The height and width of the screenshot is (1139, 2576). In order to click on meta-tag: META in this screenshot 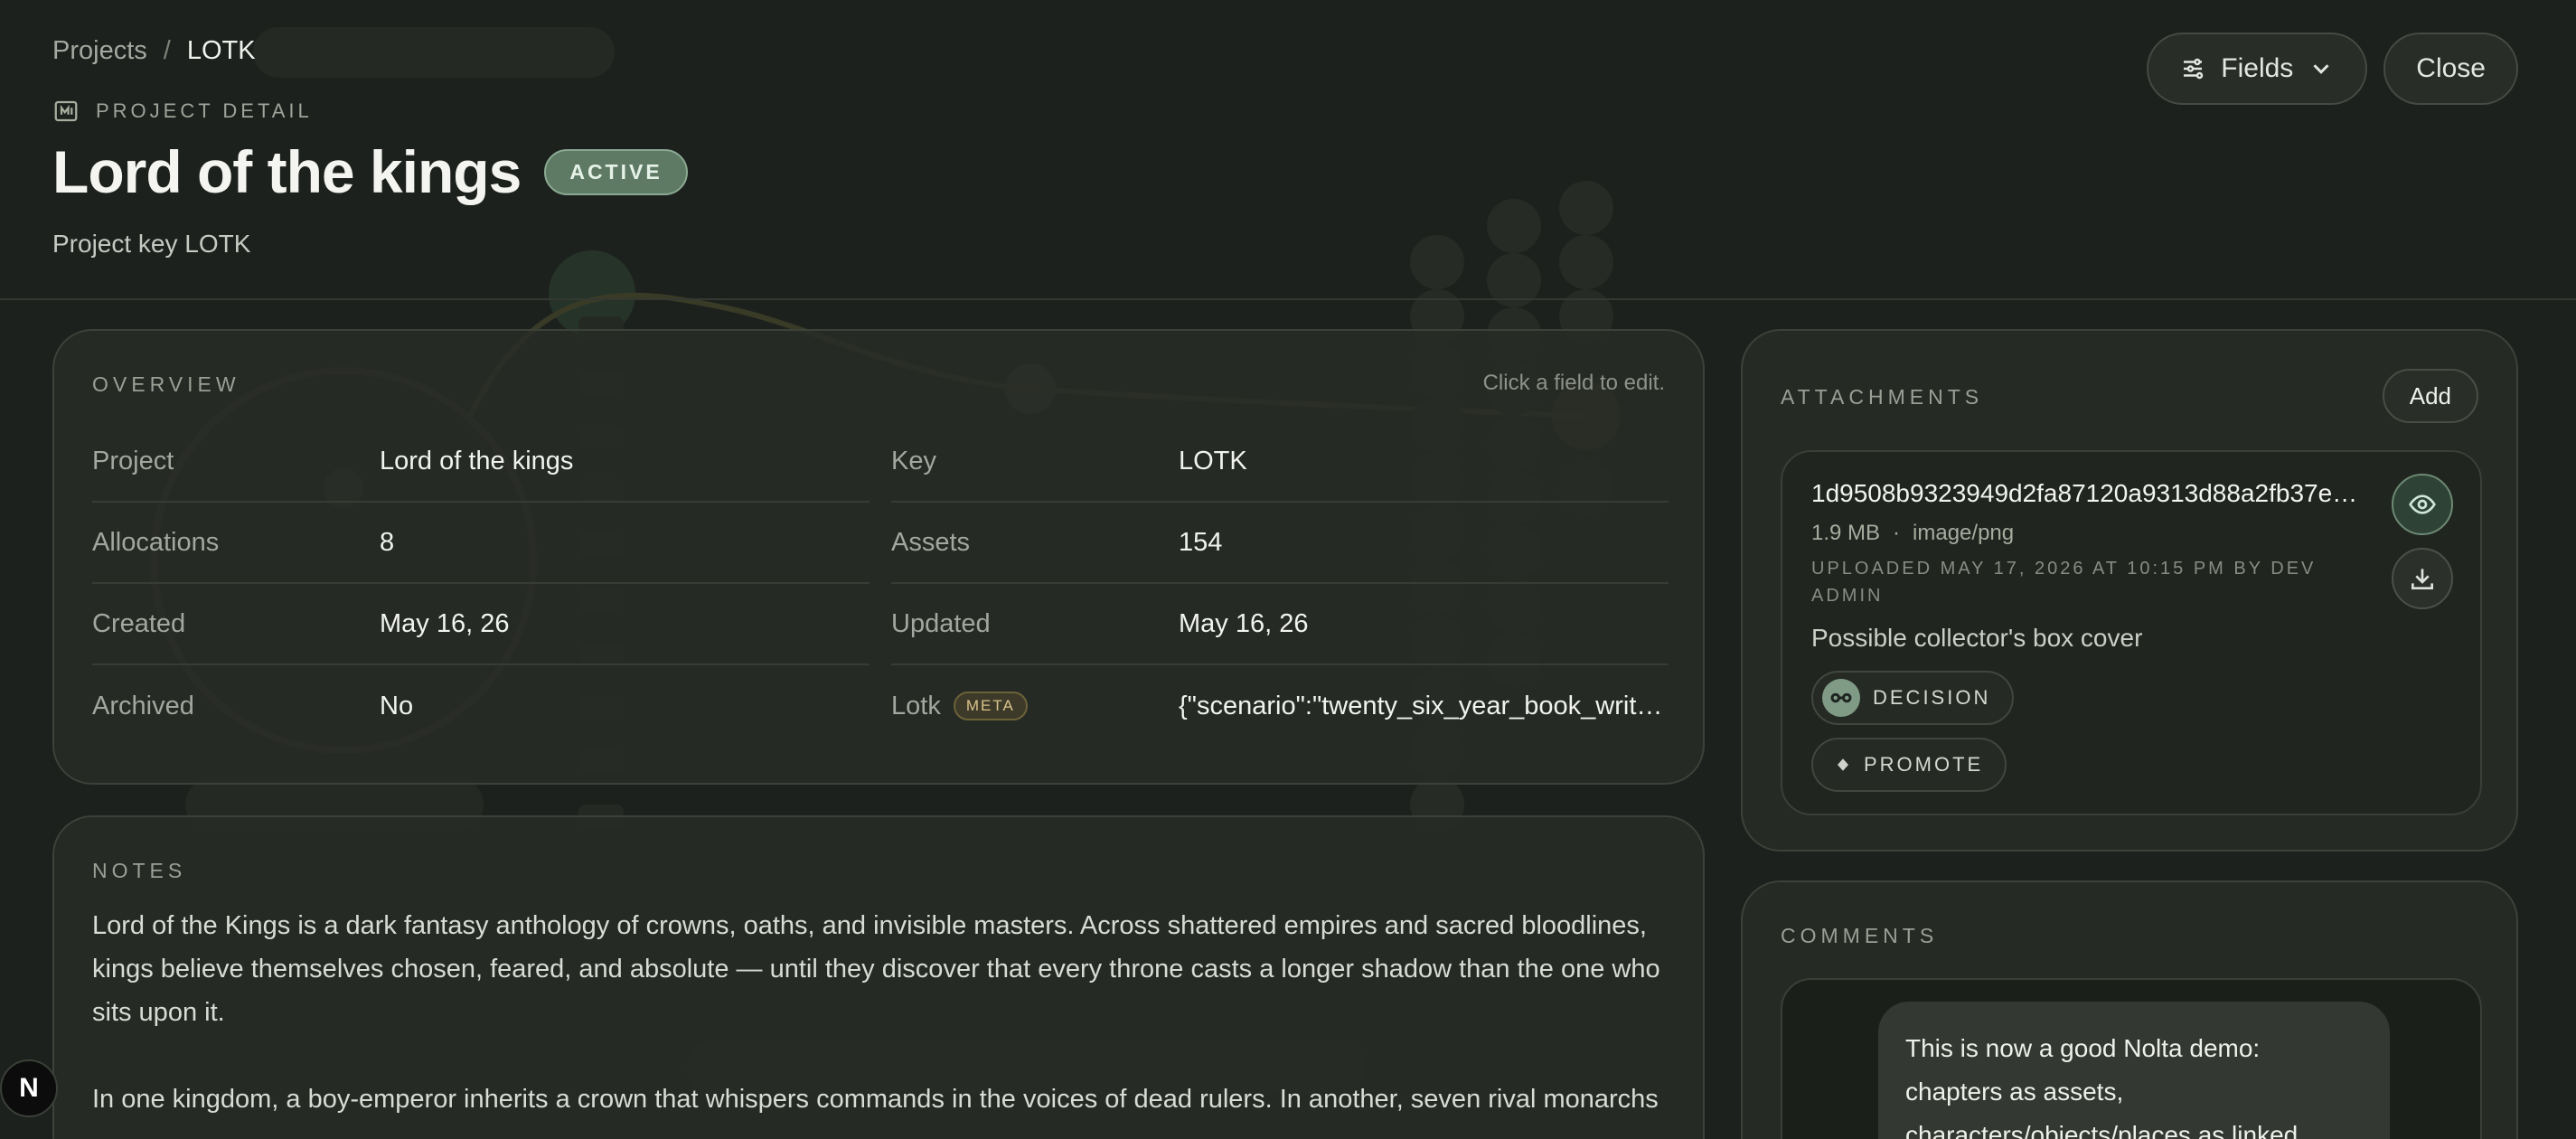, I will do `click(991, 706)`.